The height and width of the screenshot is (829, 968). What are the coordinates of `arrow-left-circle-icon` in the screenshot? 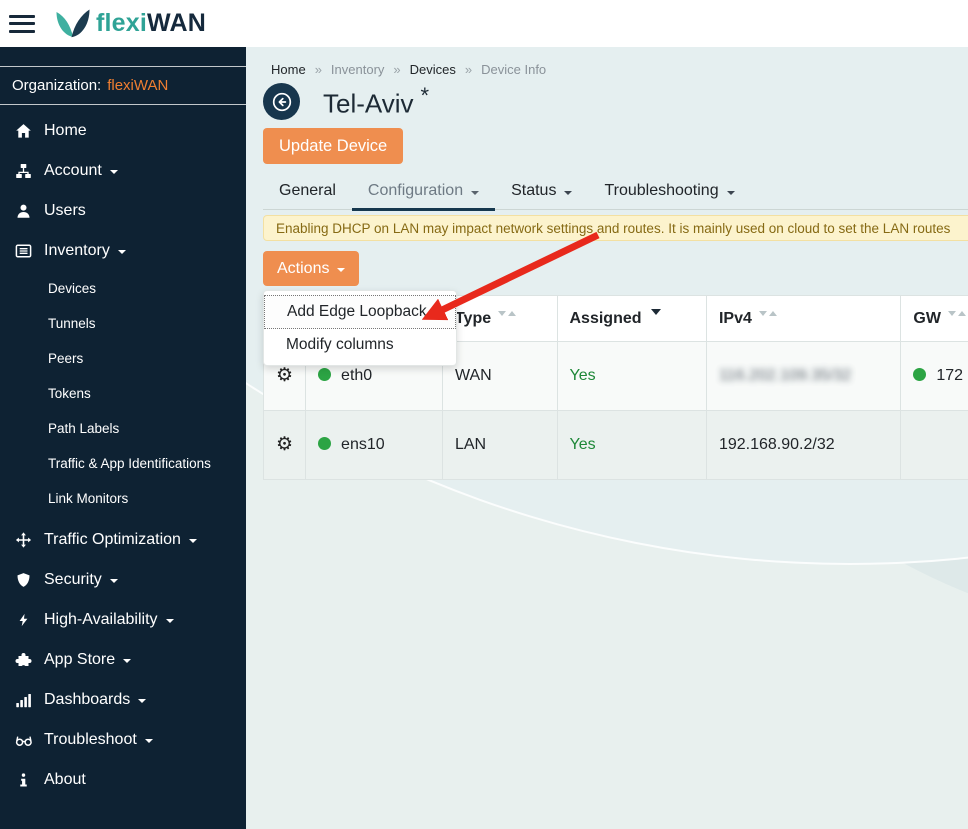 It's located at (281, 101).